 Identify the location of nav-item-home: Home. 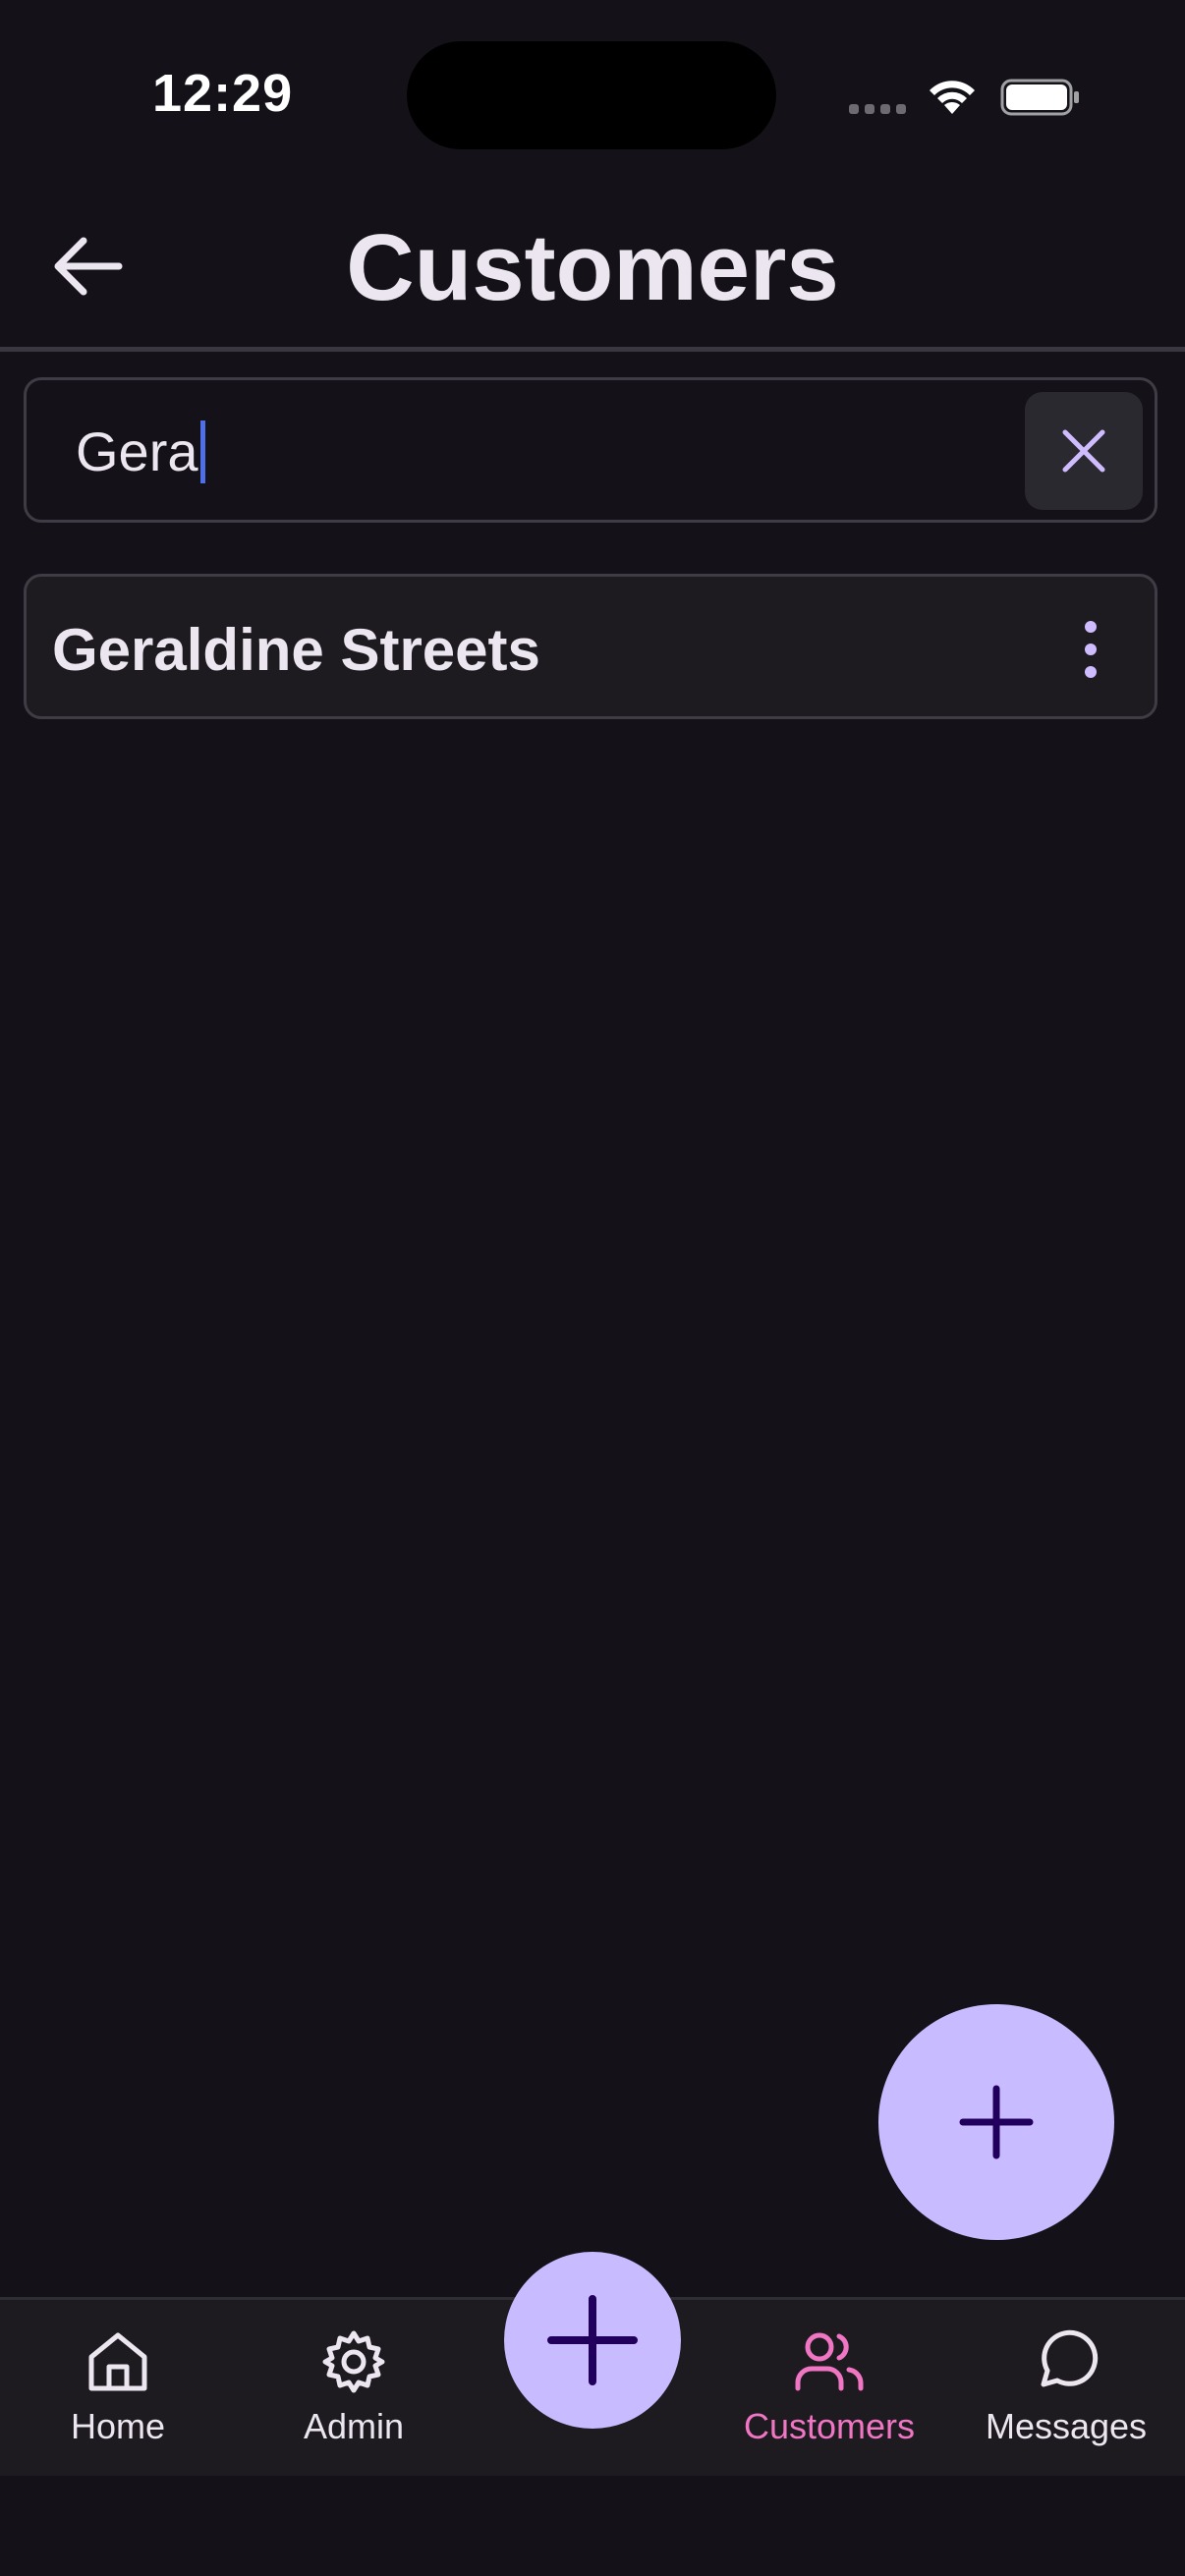
(118, 2387).